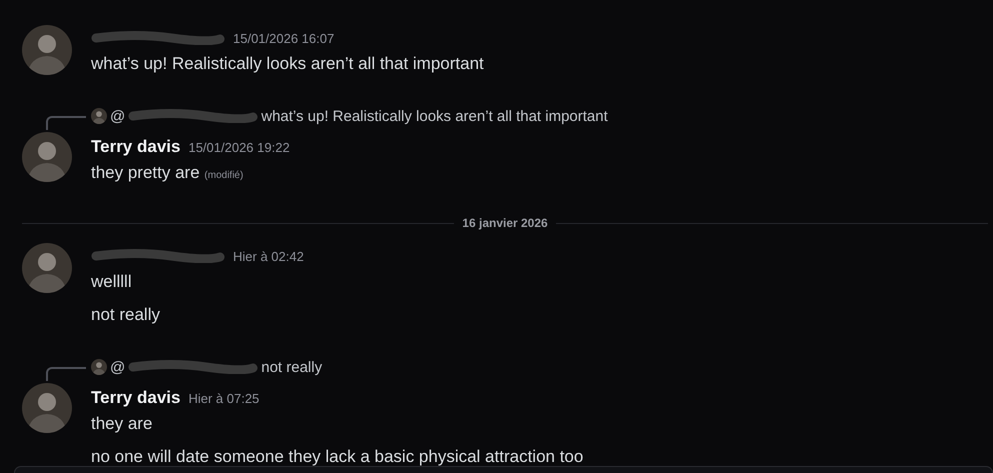  What do you see at coordinates (111, 281) in the screenshot?
I see `message-text: welllll` at bounding box center [111, 281].